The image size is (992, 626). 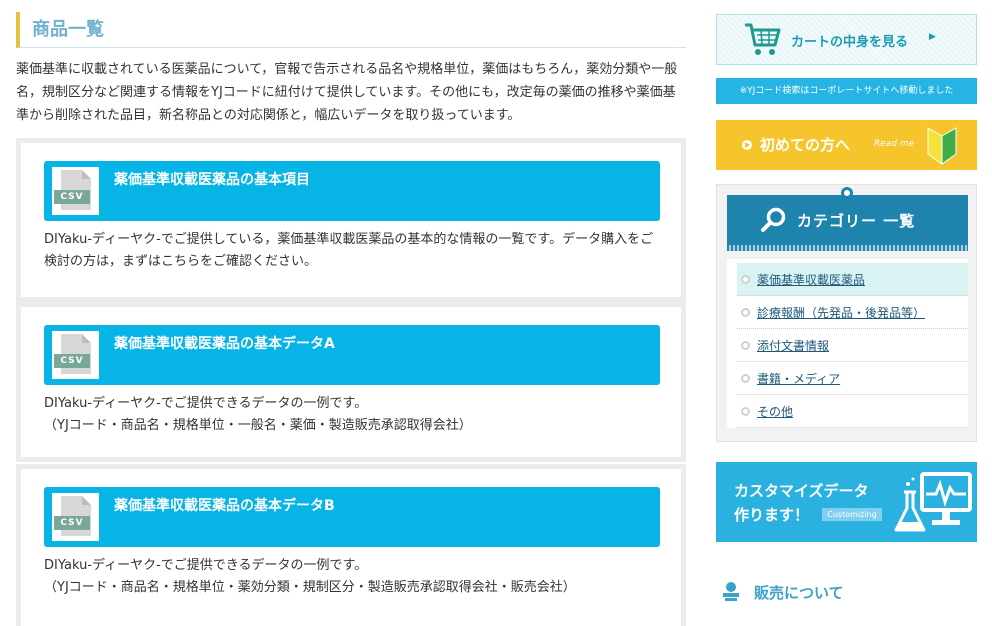 What do you see at coordinates (747, 145) in the screenshot?
I see `play-arrow-icon` at bounding box center [747, 145].